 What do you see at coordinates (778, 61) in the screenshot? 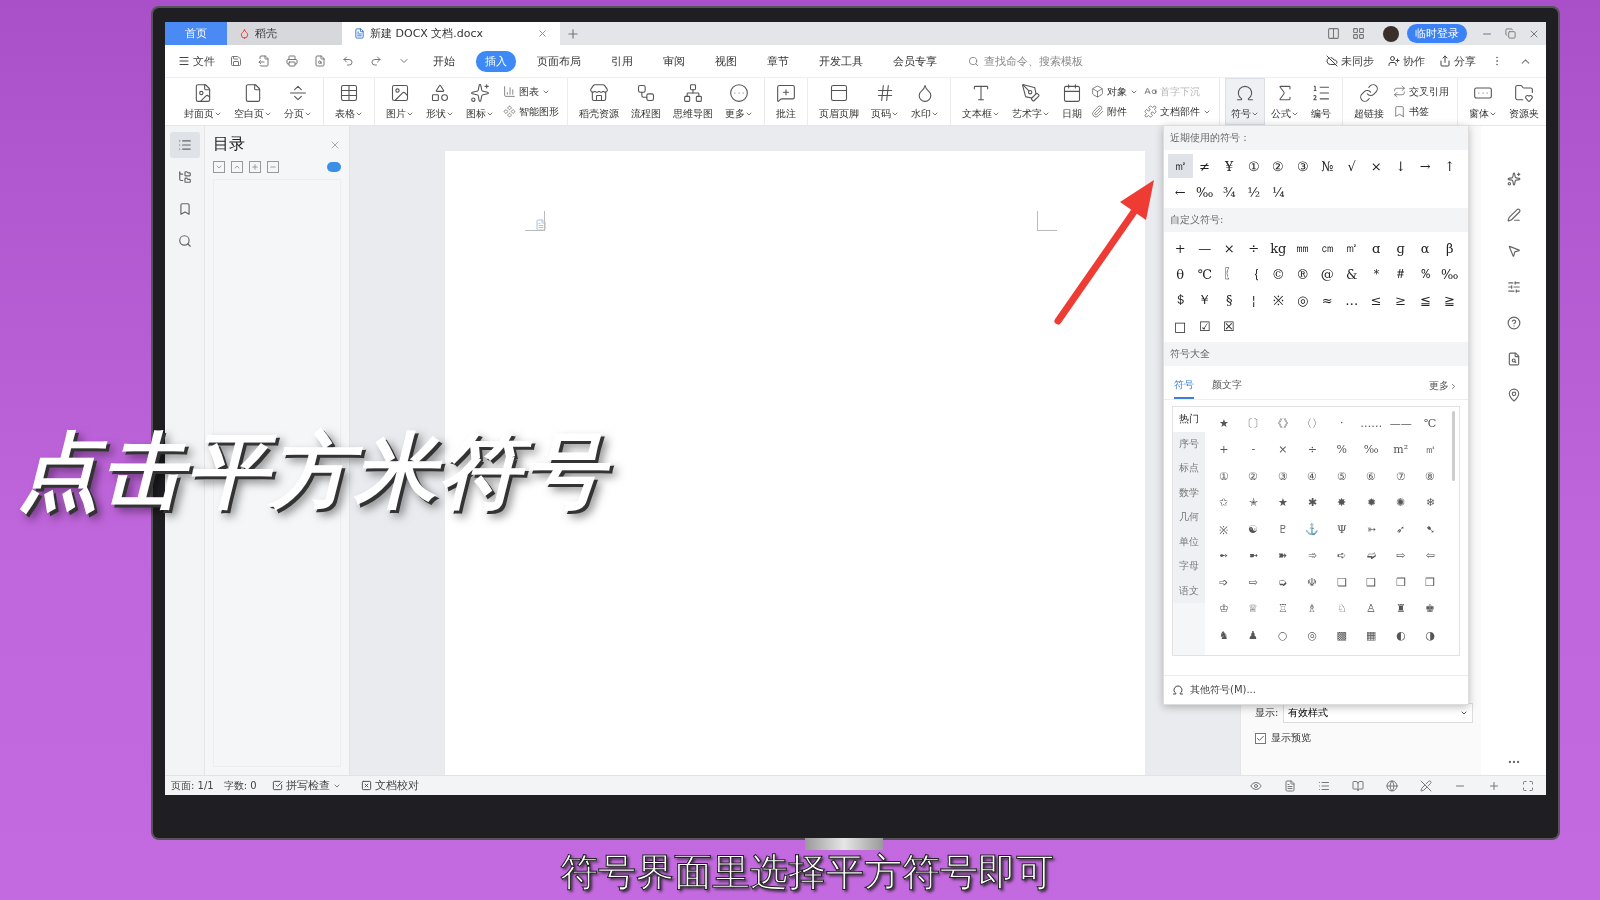
I see `menu-tab: 章节` at bounding box center [778, 61].